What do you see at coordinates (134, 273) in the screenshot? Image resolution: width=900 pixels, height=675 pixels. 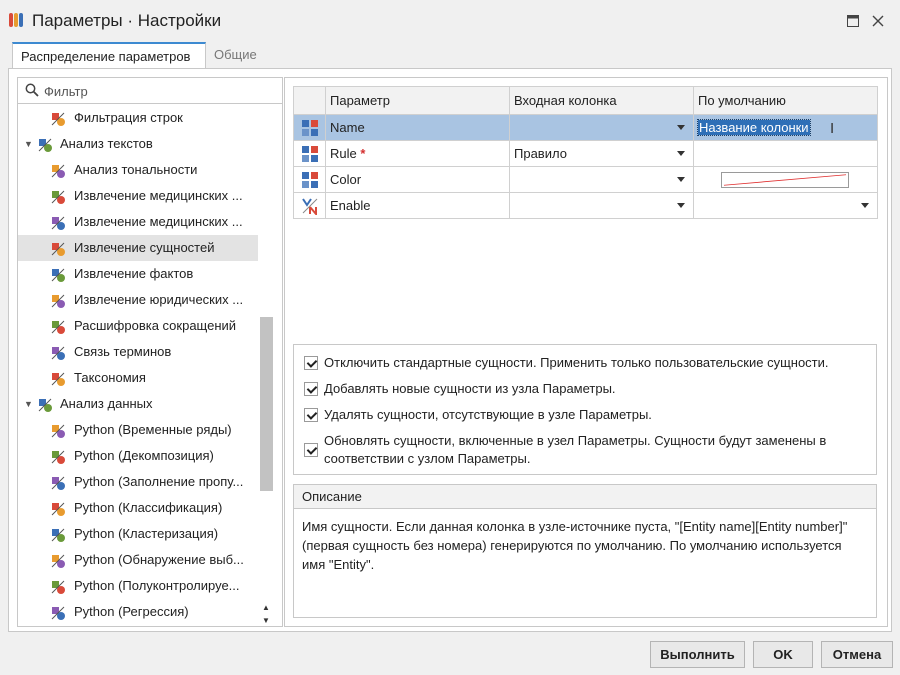 I see `tree-node-label: Извлечение фактов` at bounding box center [134, 273].